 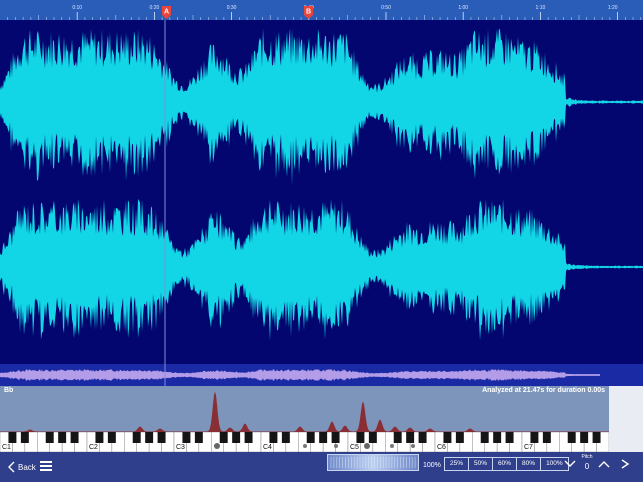 I want to click on zoom-buttons: 25% 50% 60% 80% 100%, so click(x=506, y=464).